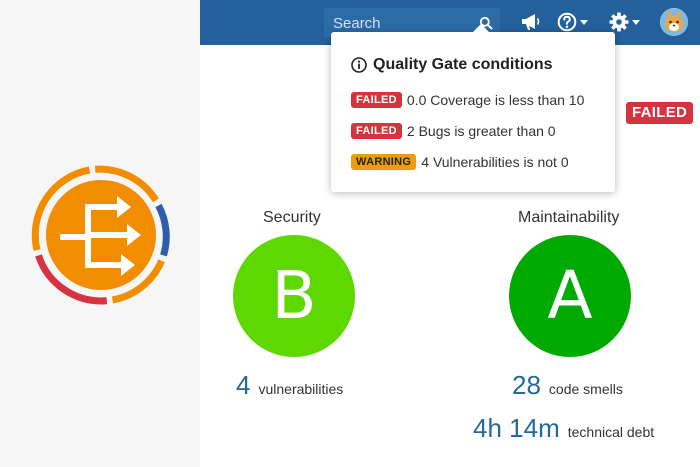 This screenshot has width=700, height=467. Describe the element at coordinates (563, 428) in the screenshot. I see `technical-debt-metric: 4h 14m technical debt` at that location.